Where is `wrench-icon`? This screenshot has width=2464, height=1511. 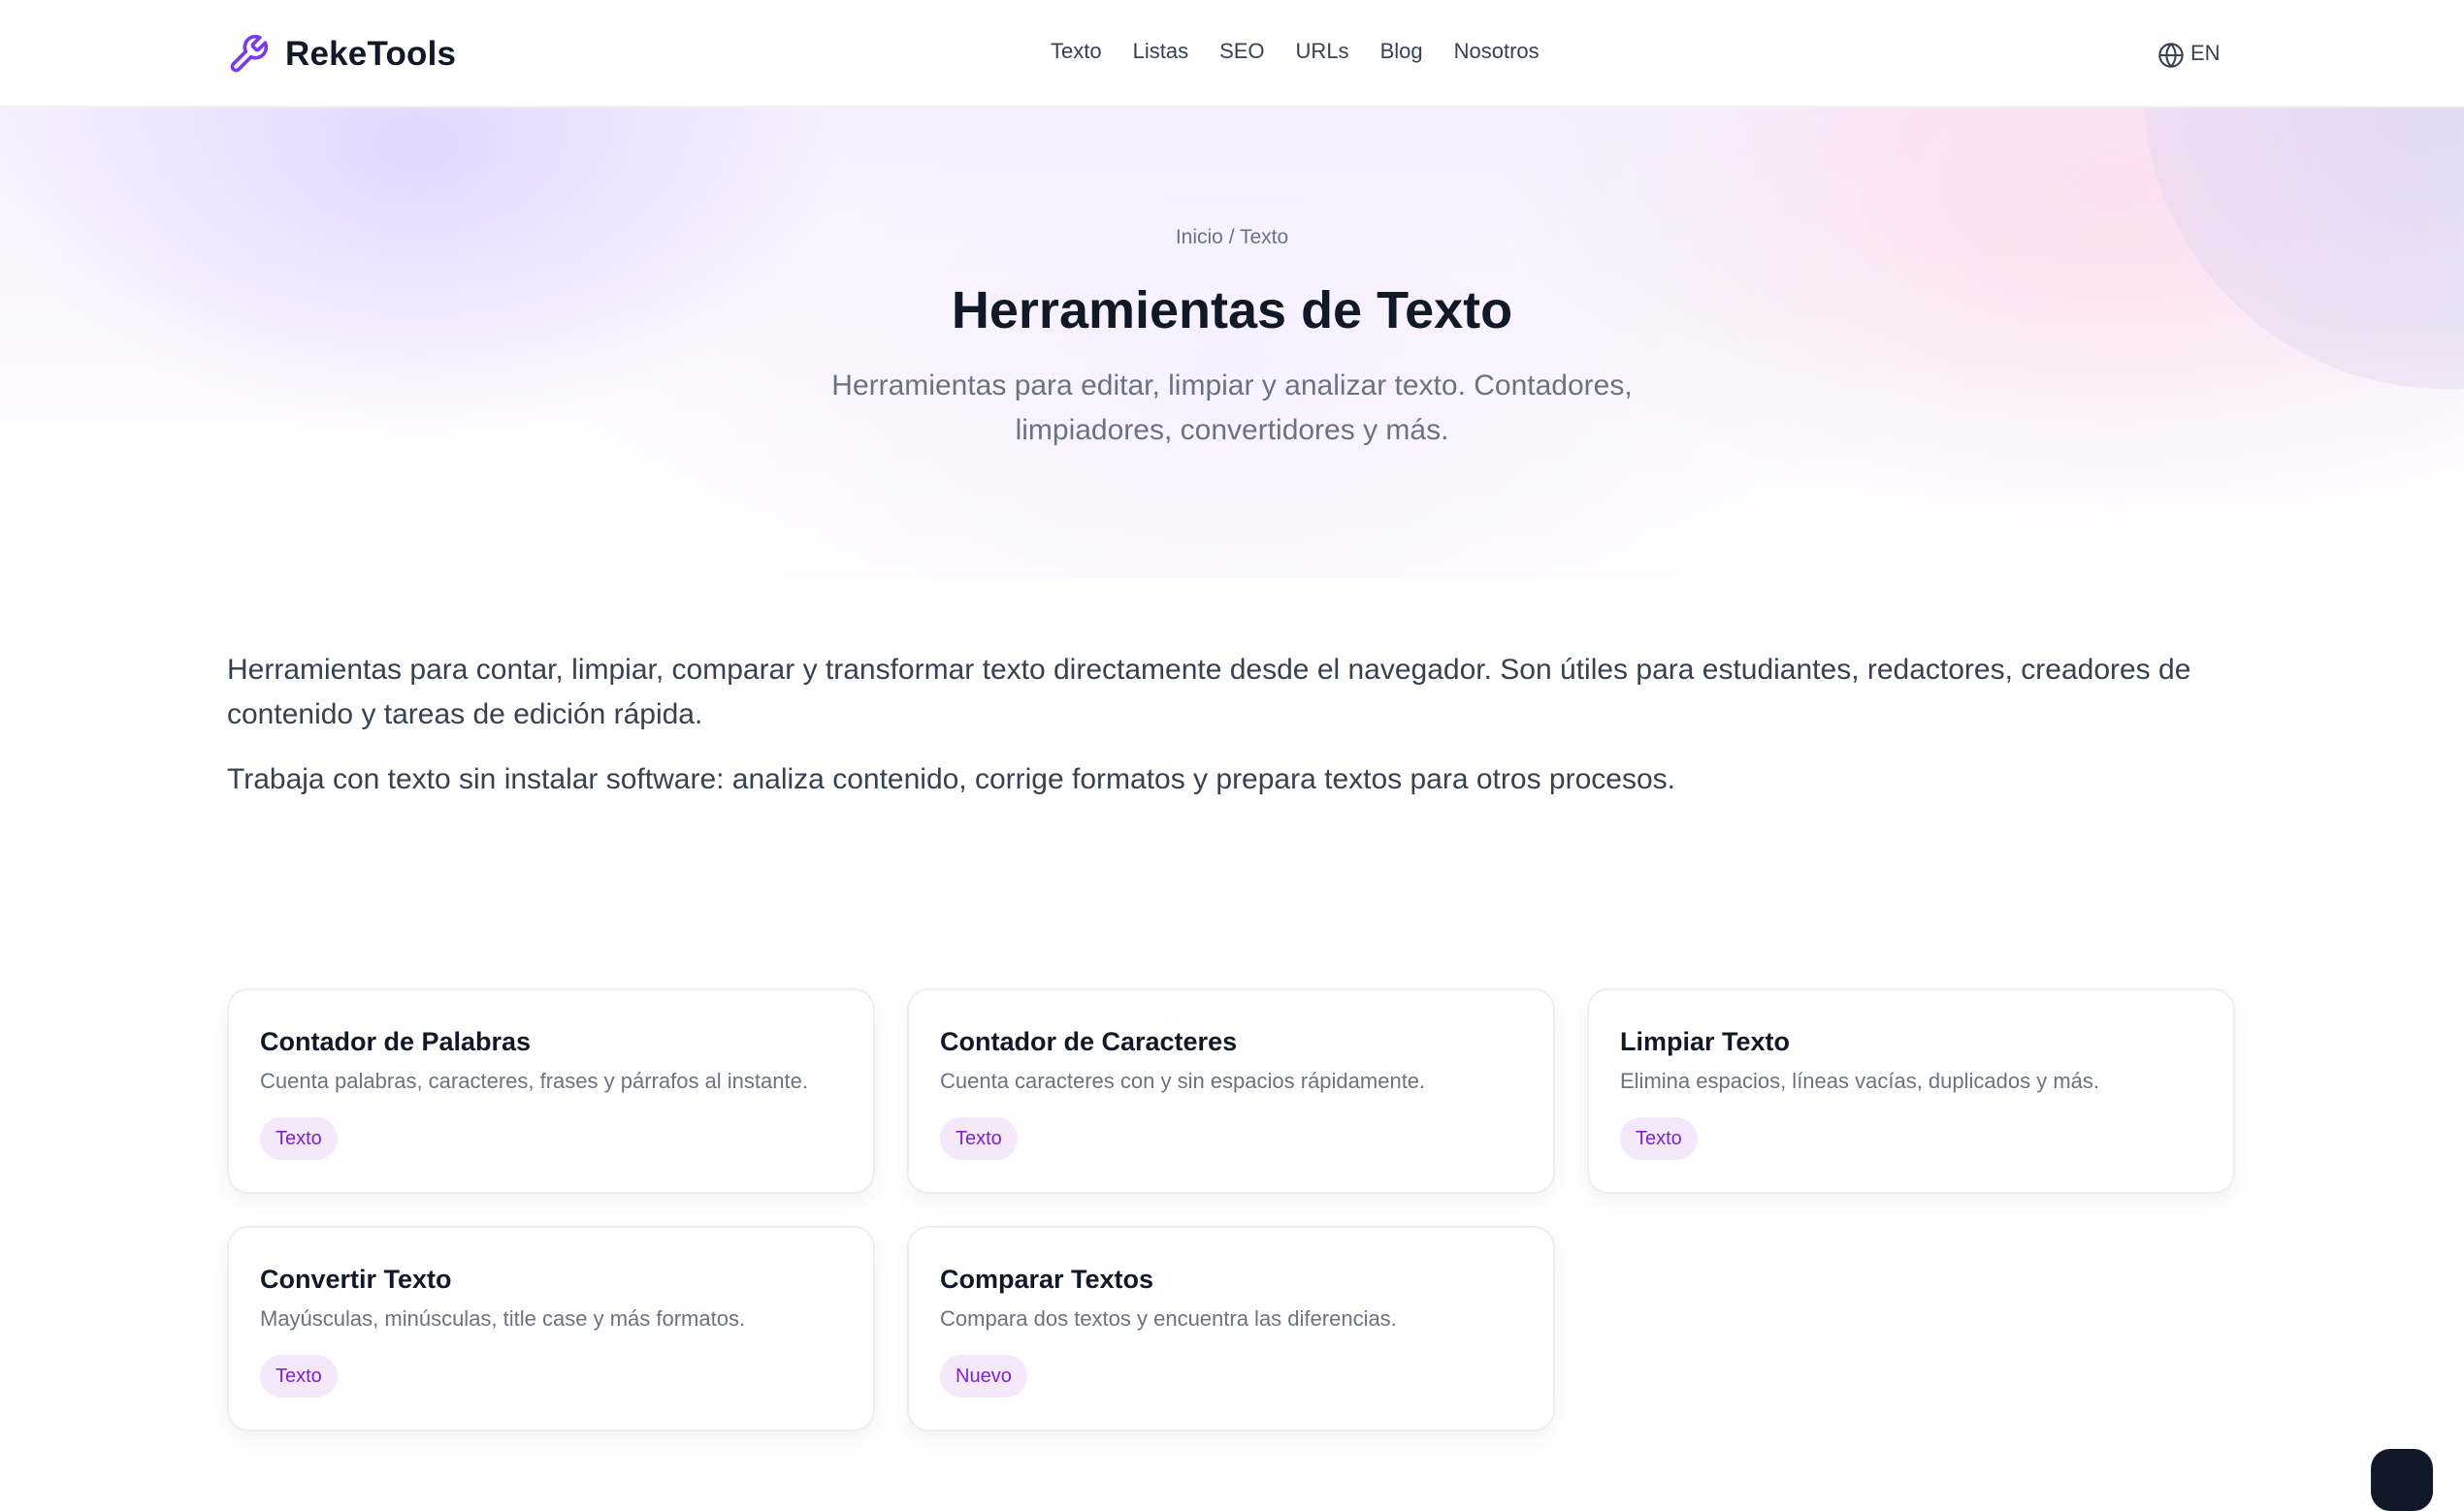
wrench-icon is located at coordinates (249, 54).